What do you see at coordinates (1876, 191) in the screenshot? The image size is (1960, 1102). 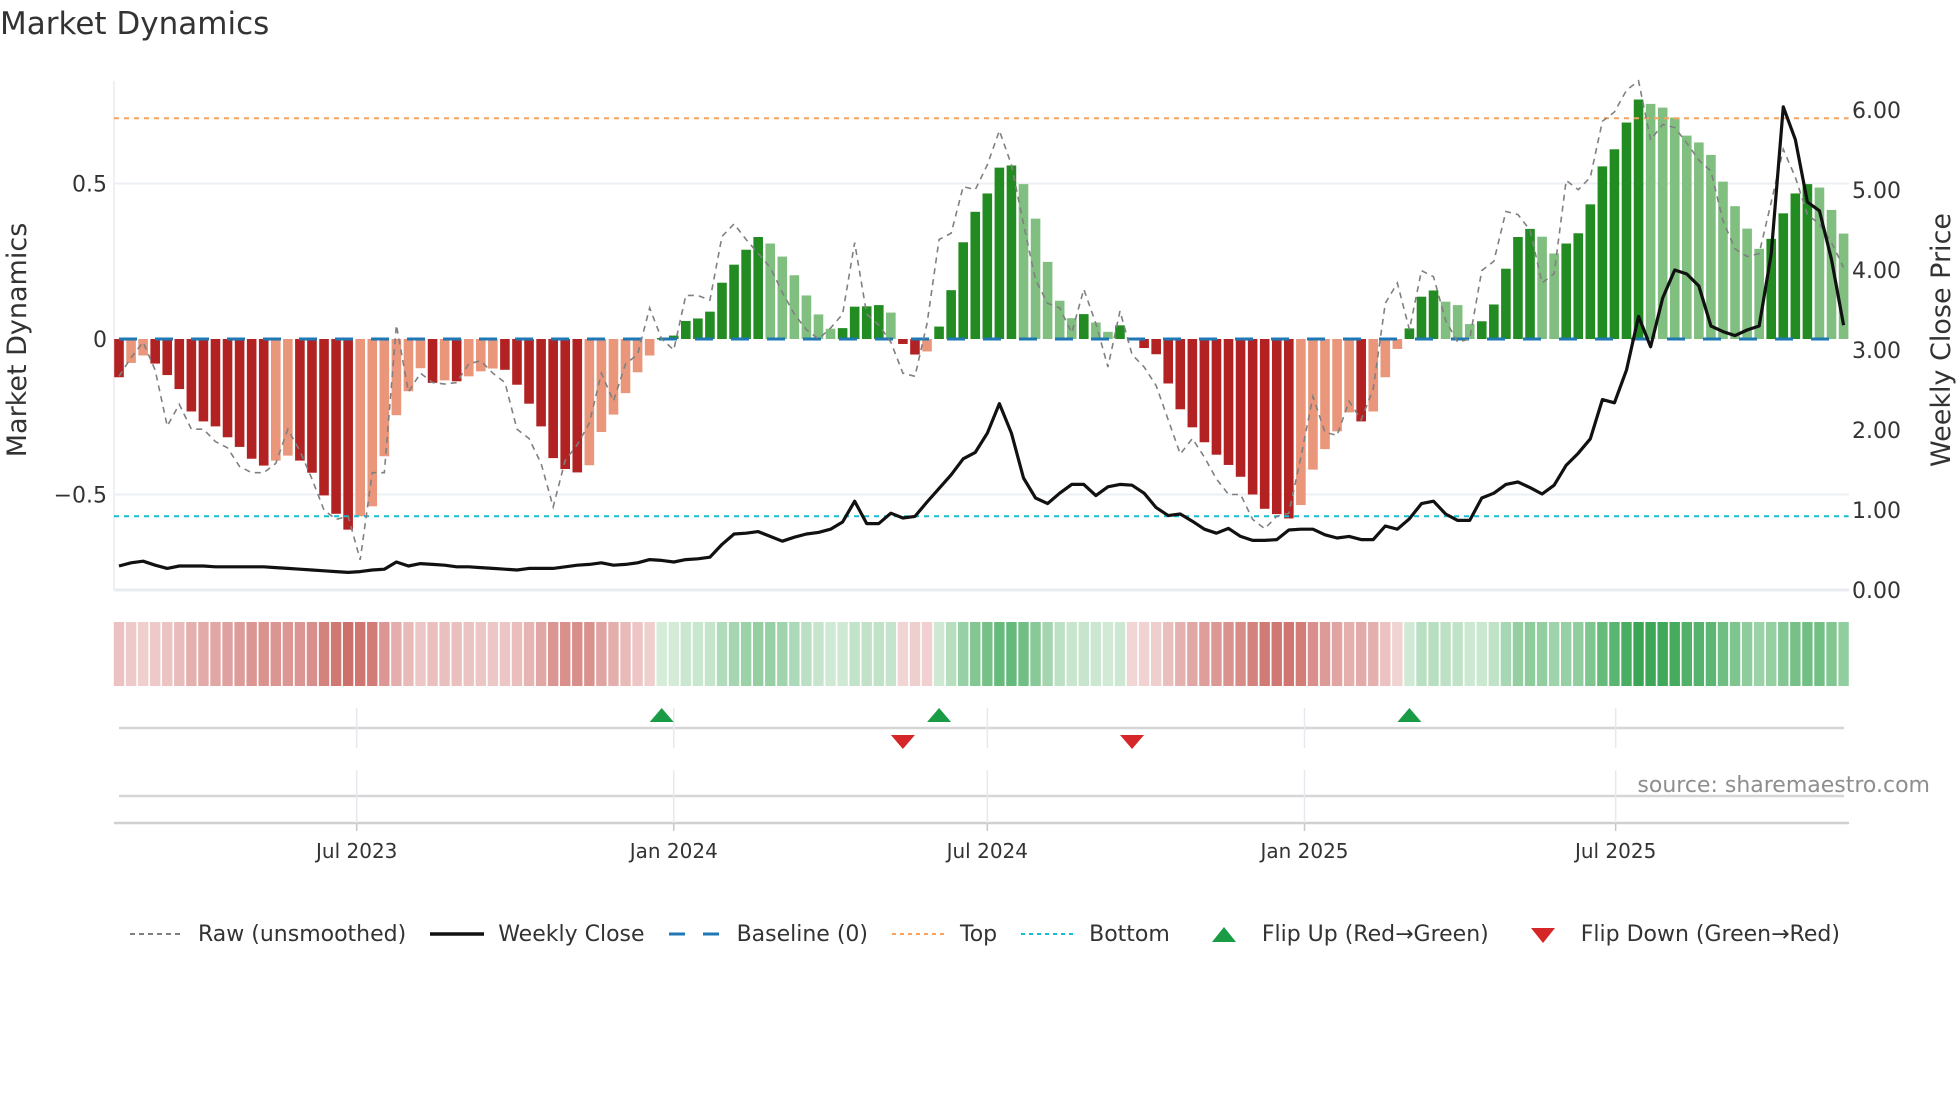 I see `y2-tick-label: 5.00` at bounding box center [1876, 191].